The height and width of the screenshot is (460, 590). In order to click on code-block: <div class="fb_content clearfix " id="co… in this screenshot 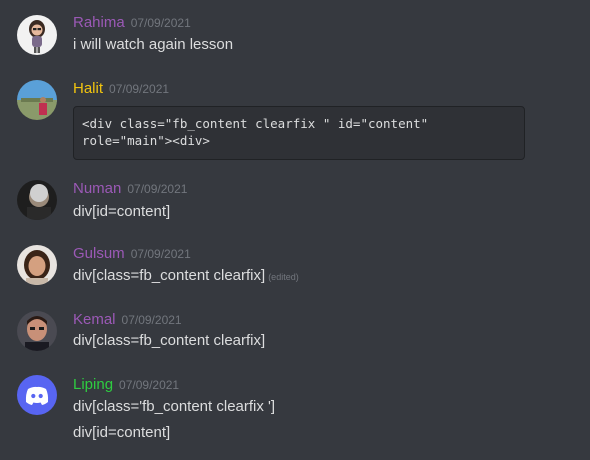, I will do `click(299, 133)`.